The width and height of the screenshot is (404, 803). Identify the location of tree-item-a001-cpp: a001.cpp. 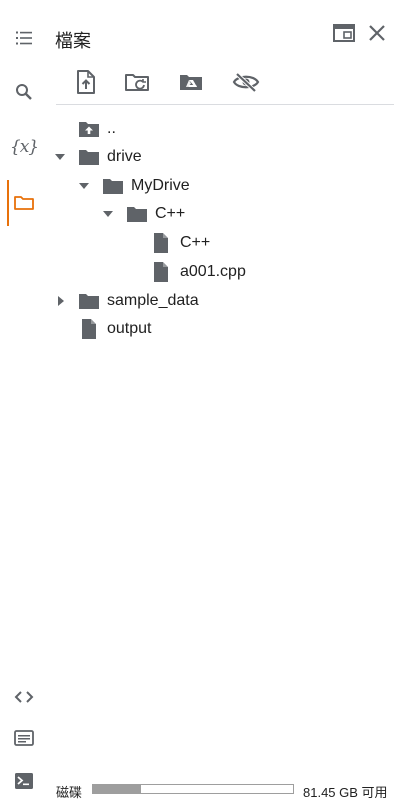
(218, 272).